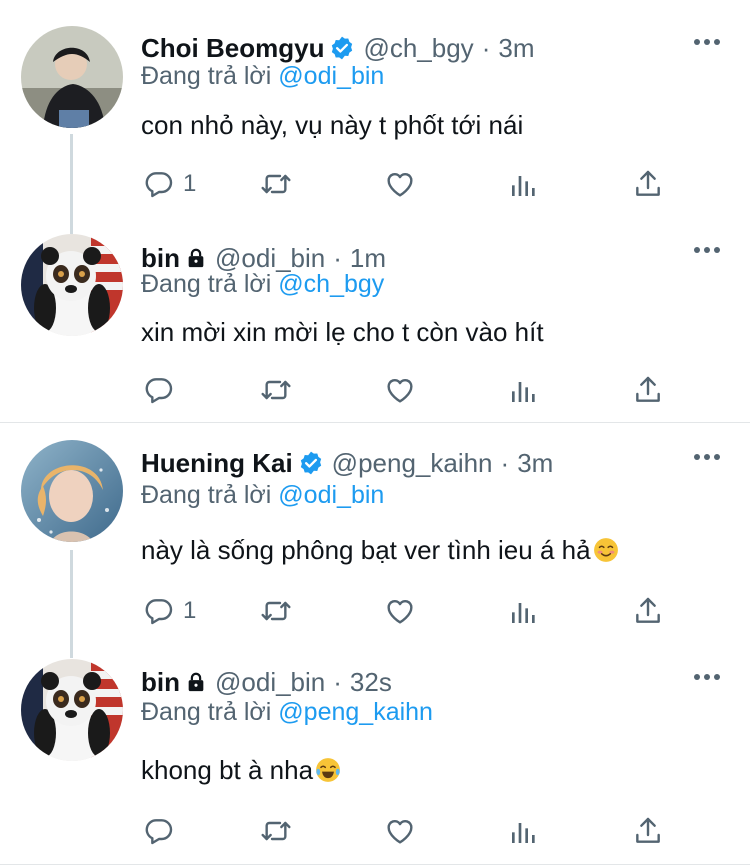  Describe the element at coordinates (368, 258) in the screenshot. I see `timestamp: 1m` at that location.